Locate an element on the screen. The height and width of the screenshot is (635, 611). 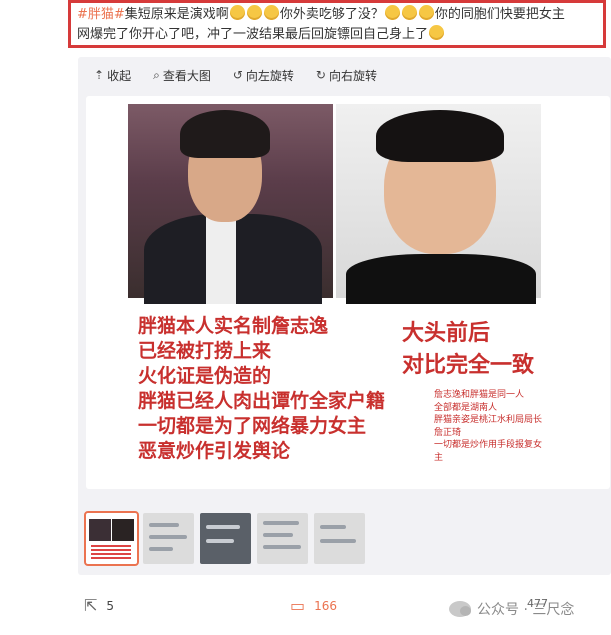
rotate-left-button: ↺ 向左旋转 is located at coordinates (263, 75).